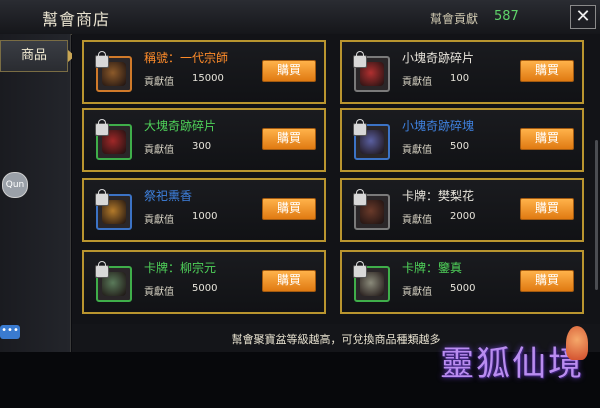  Describe the element at coordinates (460, 78) in the screenshot. I see `cost-value: 100` at that location.